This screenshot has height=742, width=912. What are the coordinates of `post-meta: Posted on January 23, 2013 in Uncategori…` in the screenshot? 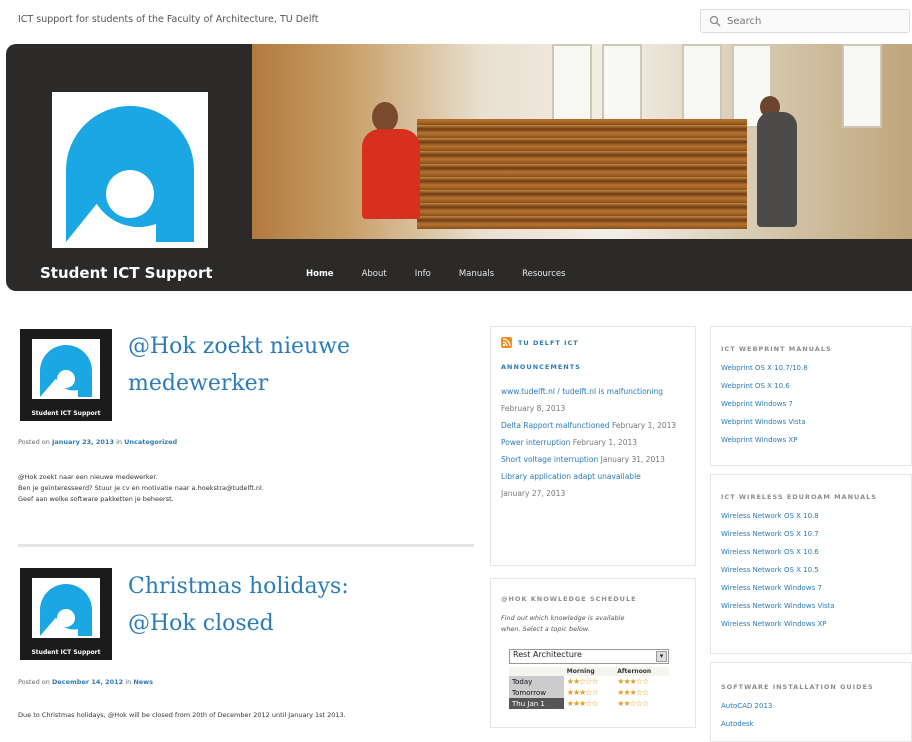 It's located at (98, 442).